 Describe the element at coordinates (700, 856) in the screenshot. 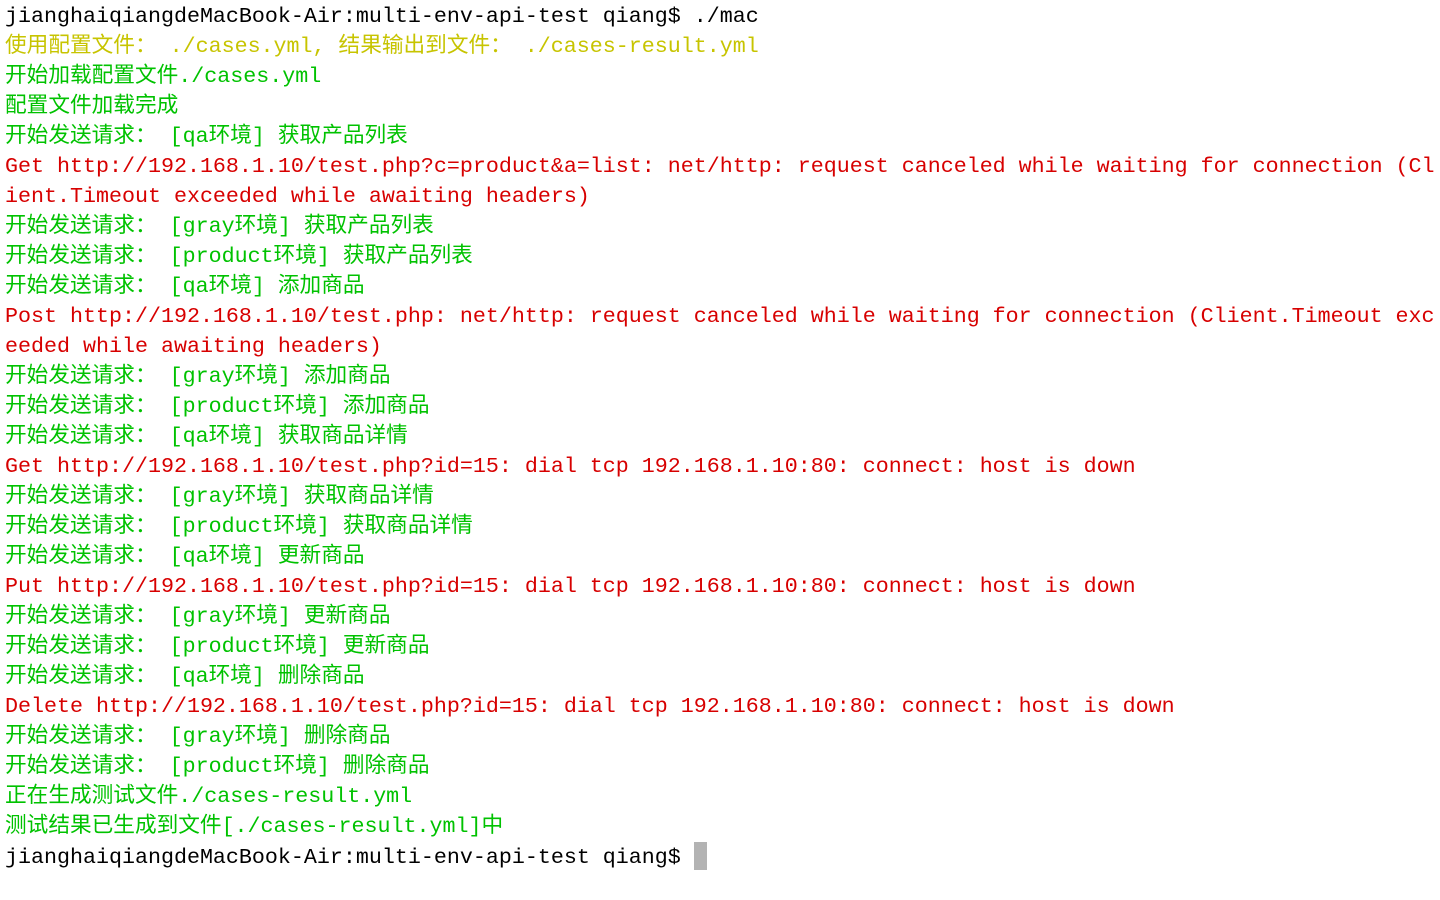

I see `text-cursor` at that location.